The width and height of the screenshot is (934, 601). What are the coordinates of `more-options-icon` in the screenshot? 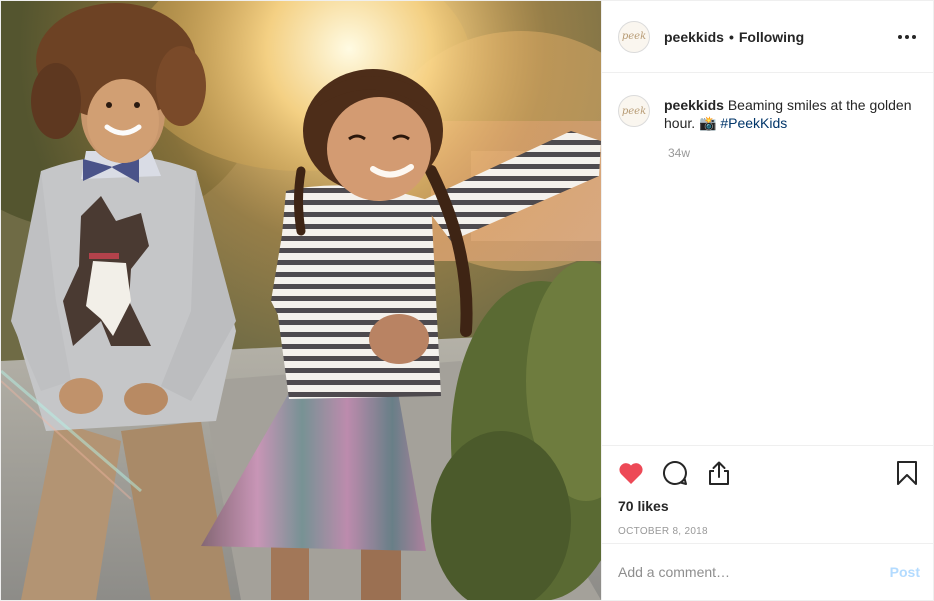 It's located at (907, 37).